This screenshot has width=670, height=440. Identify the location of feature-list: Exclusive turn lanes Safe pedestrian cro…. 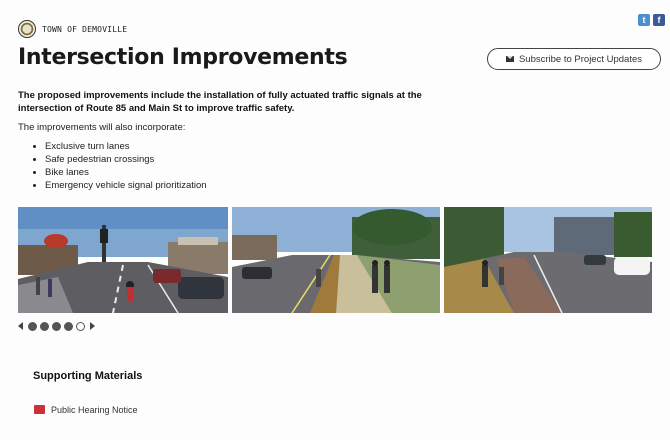
(120, 166).